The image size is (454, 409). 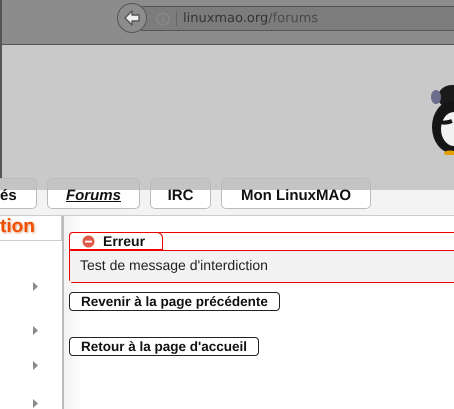 What do you see at coordinates (174, 301) in the screenshot?
I see `nav-button: Revenir à la page précédente` at bounding box center [174, 301].